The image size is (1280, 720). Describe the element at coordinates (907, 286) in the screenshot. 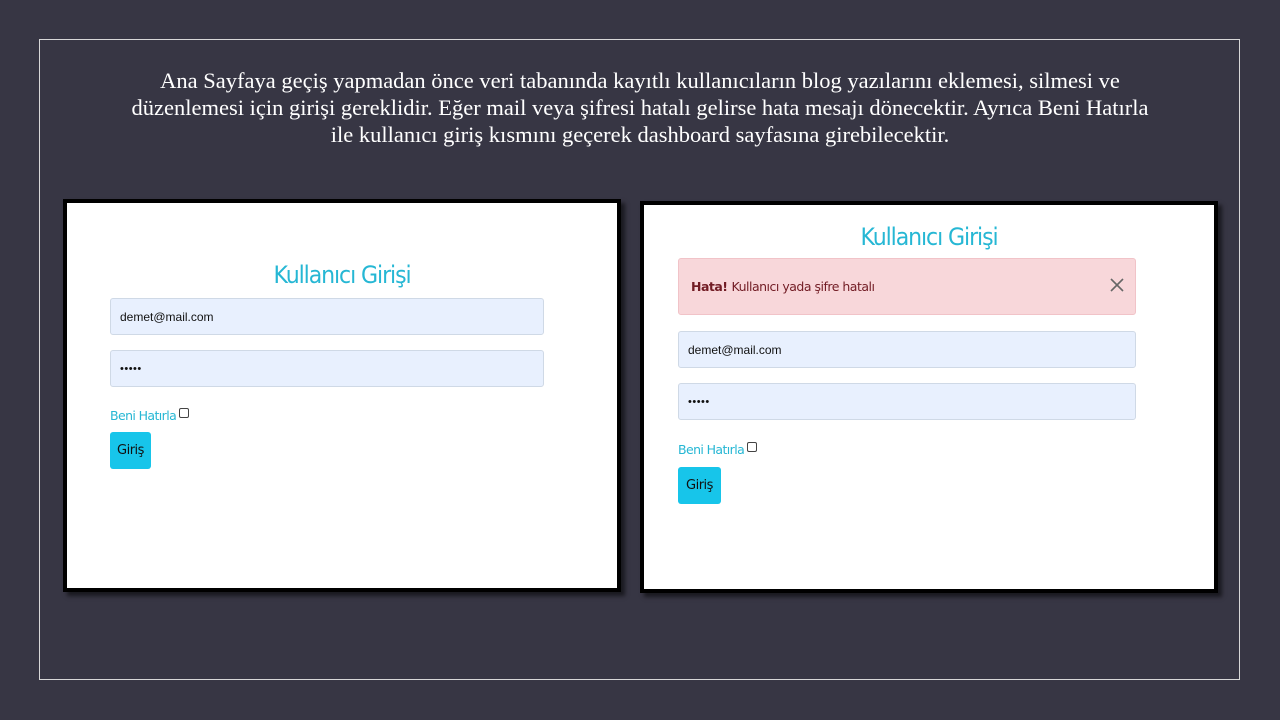

I see `error-alert: Hata! Kullanıcı yada şifre hatalı` at that location.